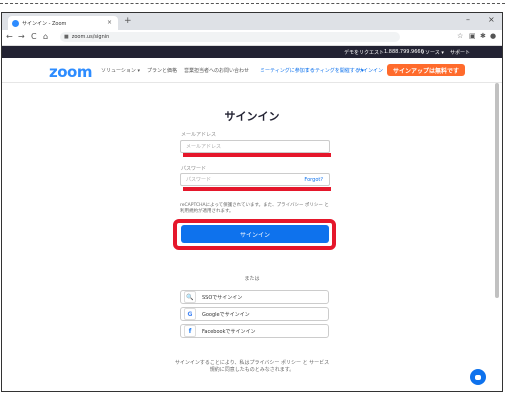 The image size is (505, 394). What do you see at coordinates (252, 279) in the screenshot?
I see `or-divider: または` at bounding box center [252, 279].